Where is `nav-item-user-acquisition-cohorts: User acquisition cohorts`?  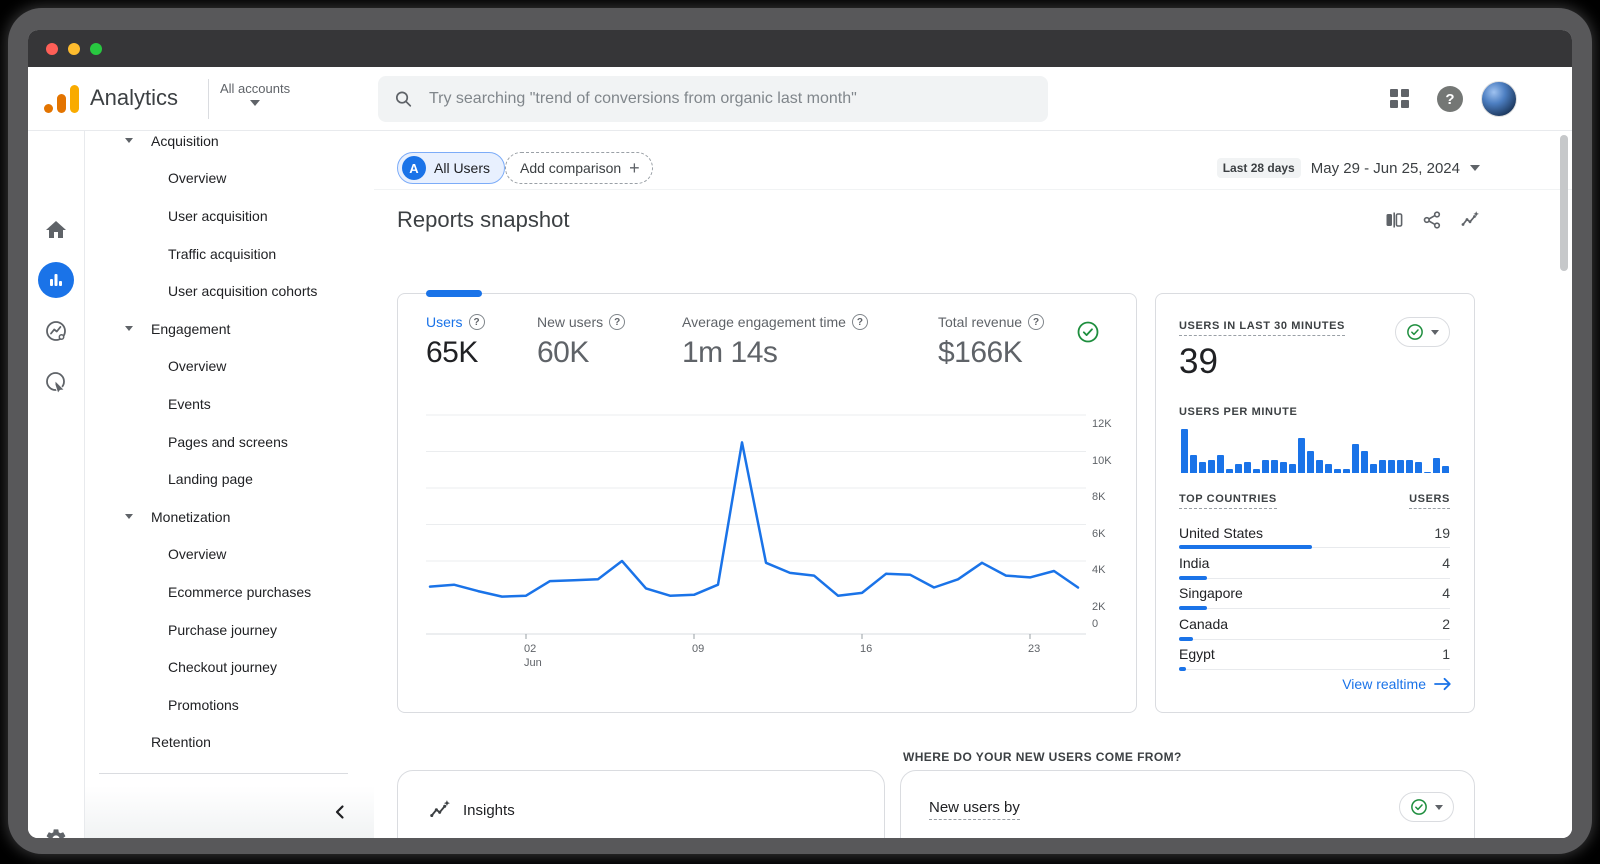
nav-item-user-acquisition-cohorts: User acquisition cohorts is located at coordinates (229, 291).